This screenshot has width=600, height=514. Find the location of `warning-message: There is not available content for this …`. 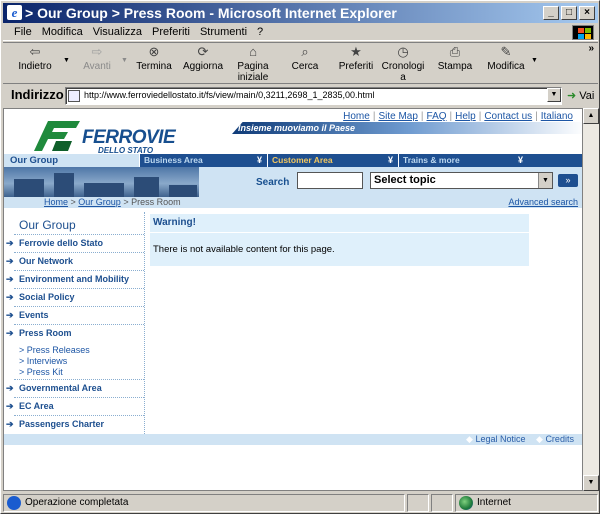

warning-message: There is not available content for this … is located at coordinates (244, 249).